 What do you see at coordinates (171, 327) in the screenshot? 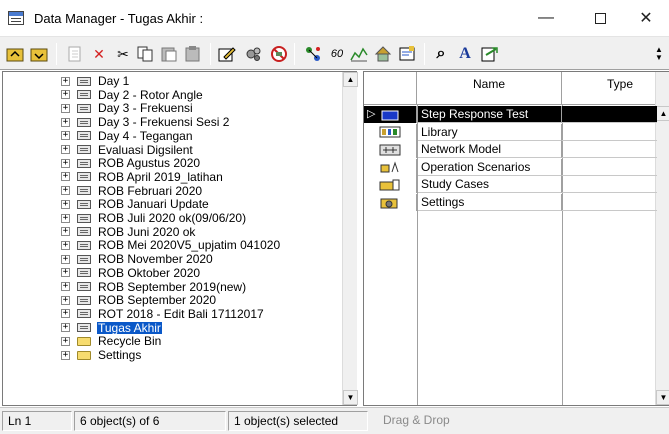
I see `tree-item: + Tugas Akhir` at bounding box center [171, 327].